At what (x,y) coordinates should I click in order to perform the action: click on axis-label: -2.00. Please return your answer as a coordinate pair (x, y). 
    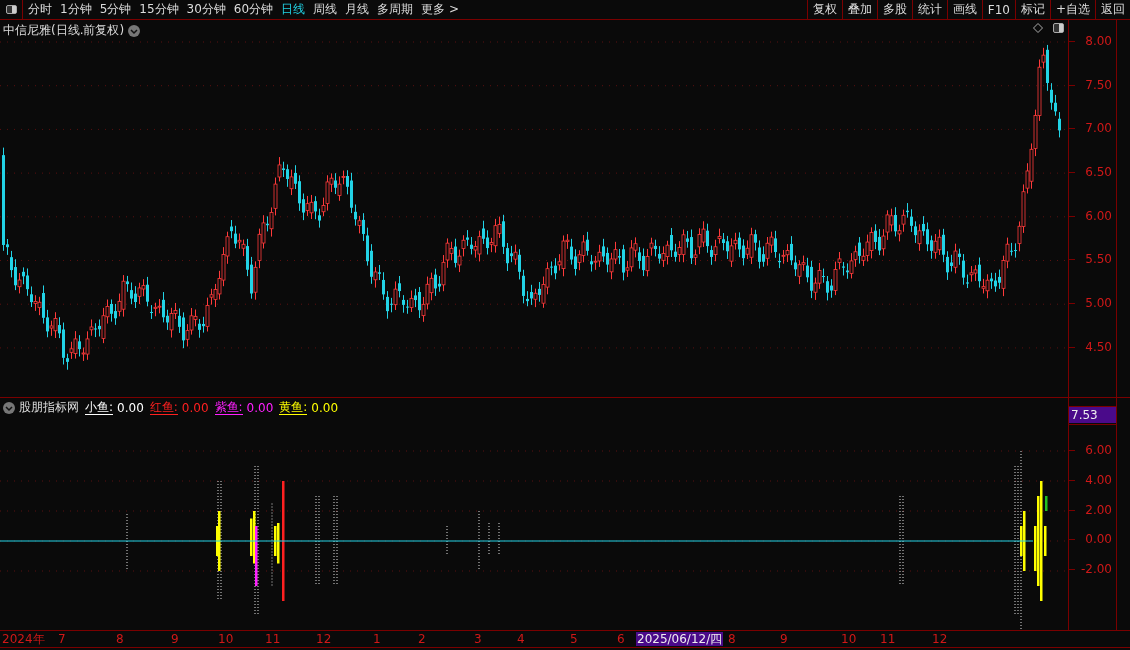
    Looking at the image, I should click on (1096, 569).